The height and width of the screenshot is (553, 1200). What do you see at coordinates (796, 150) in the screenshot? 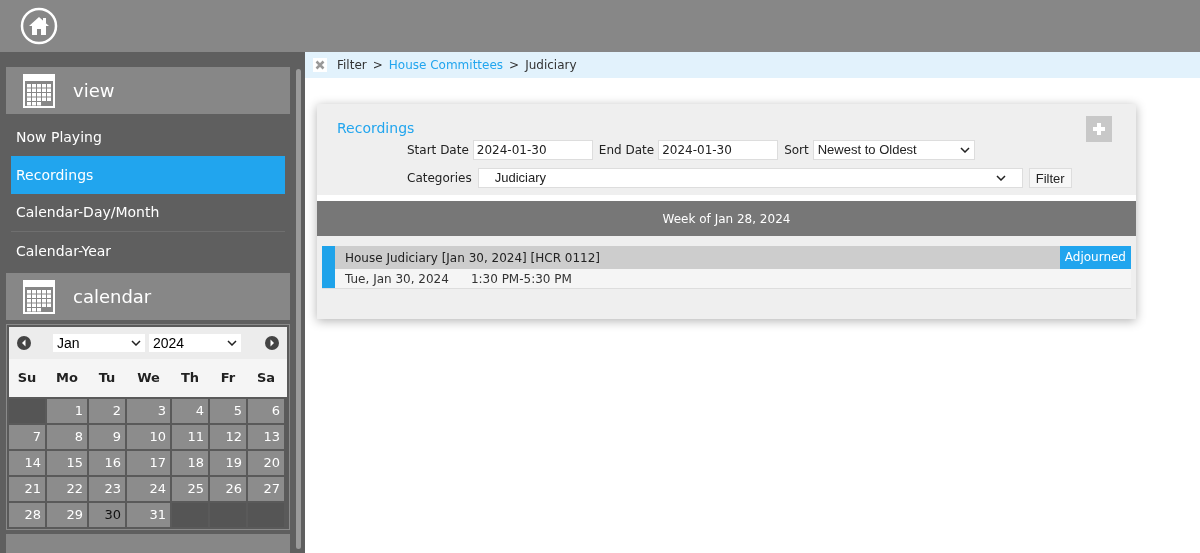
I see `field-label: Sort` at bounding box center [796, 150].